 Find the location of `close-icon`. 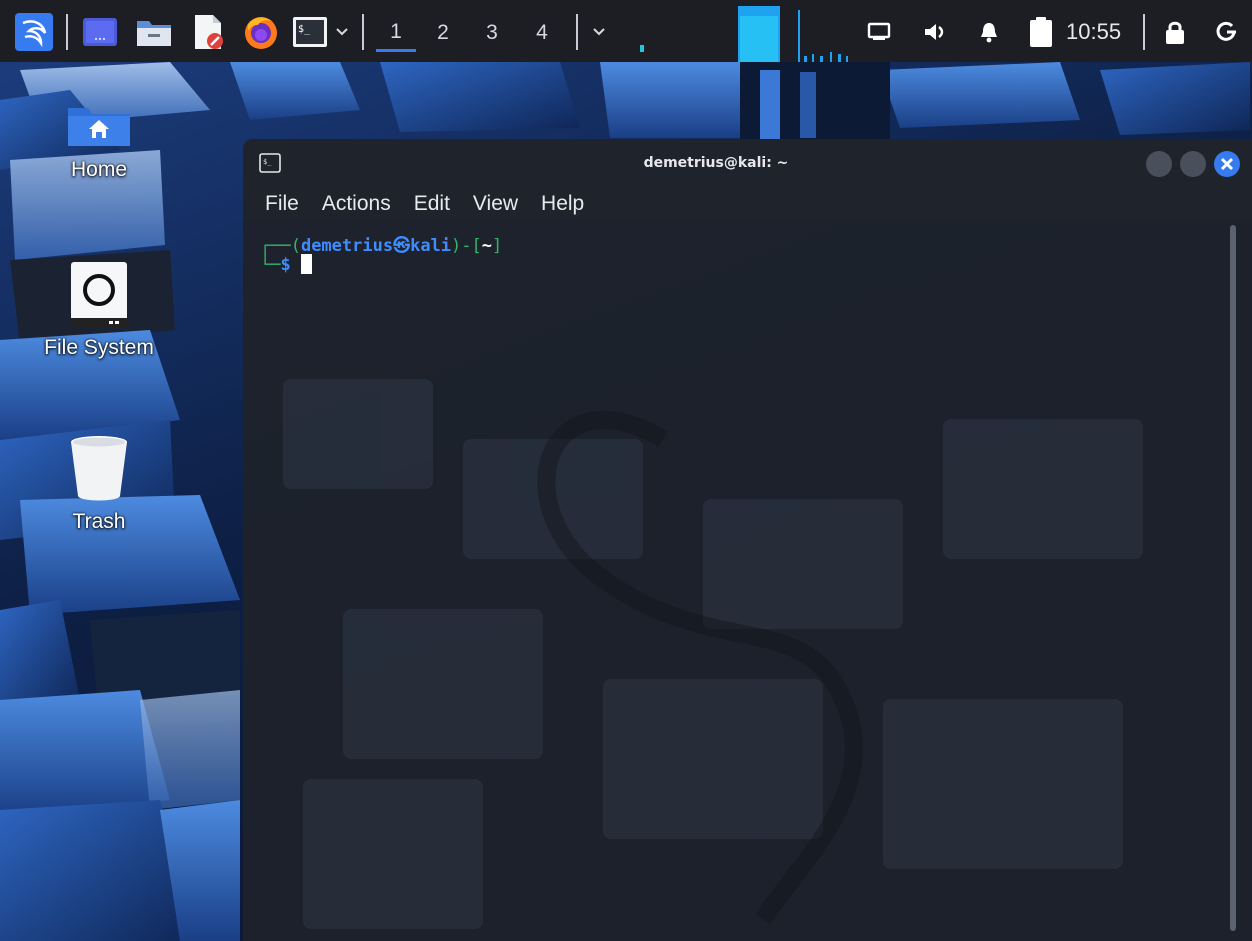

close-icon is located at coordinates (1227, 164).